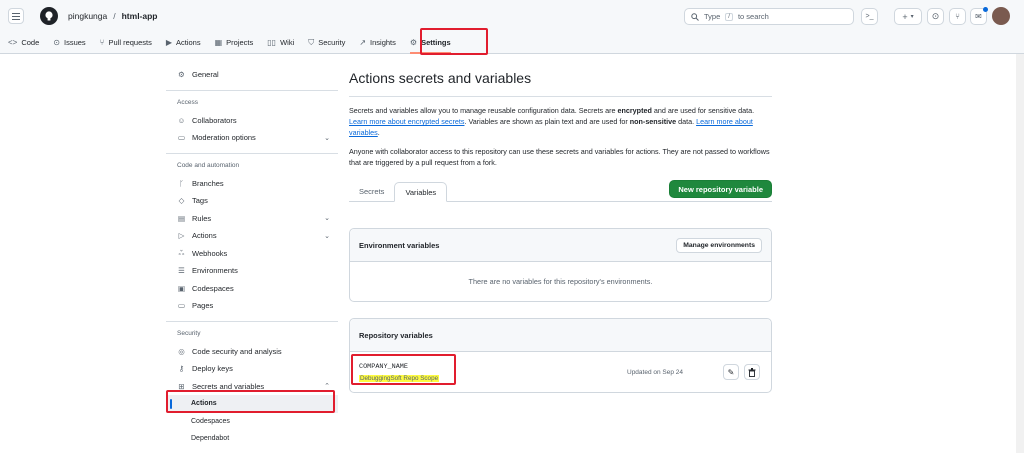 The image size is (1024, 453). What do you see at coordinates (202, 218) in the screenshot?
I see `sidebar-item-label: Rules` at bounding box center [202, 218].